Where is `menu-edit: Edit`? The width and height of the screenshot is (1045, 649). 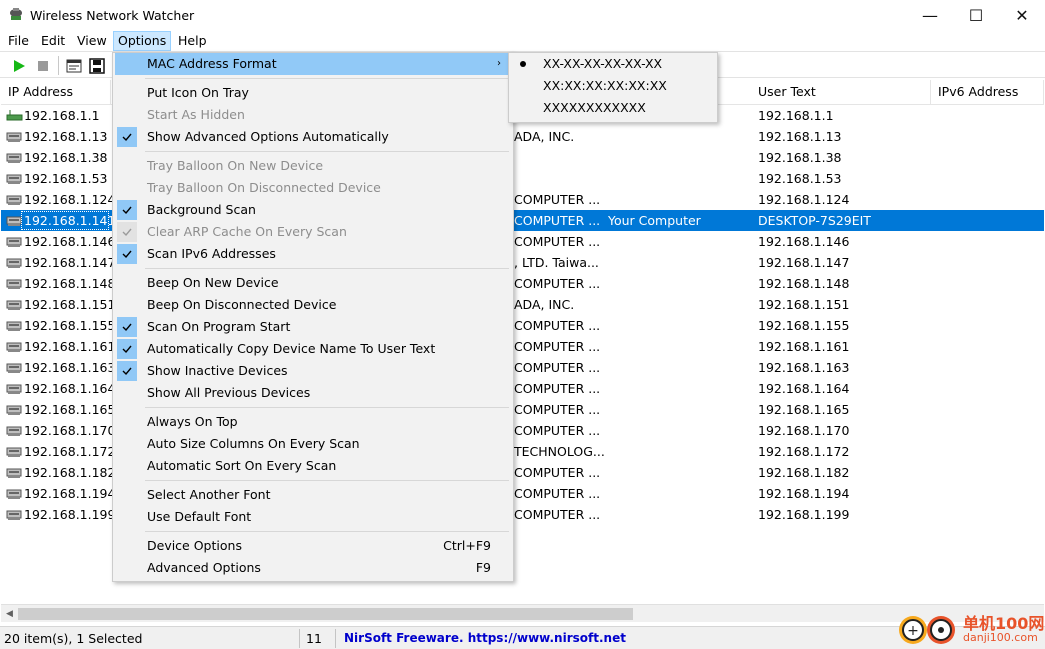 menu-edit: Edit is located at coordinates (53, 41).